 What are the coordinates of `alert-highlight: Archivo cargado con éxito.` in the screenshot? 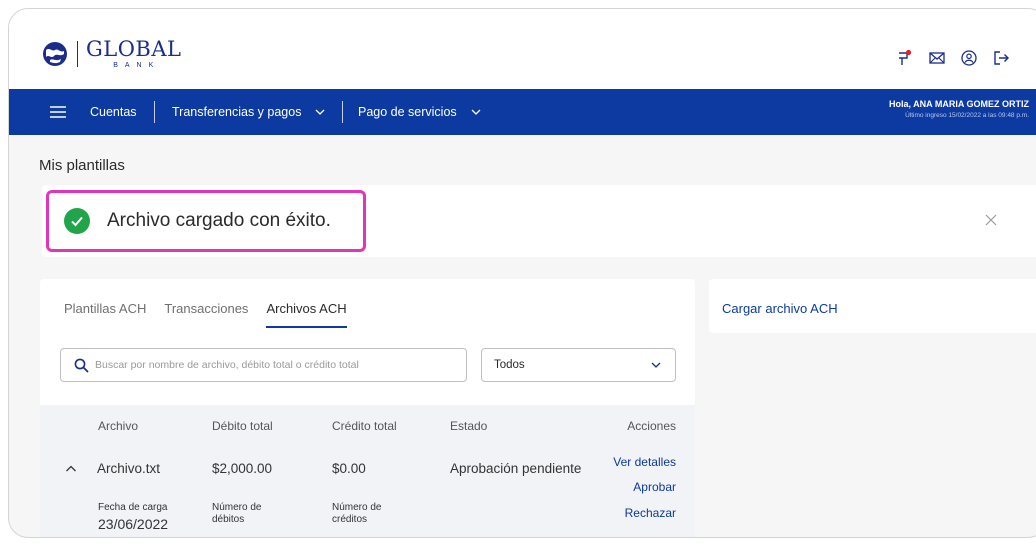 It's located at (206, 221).